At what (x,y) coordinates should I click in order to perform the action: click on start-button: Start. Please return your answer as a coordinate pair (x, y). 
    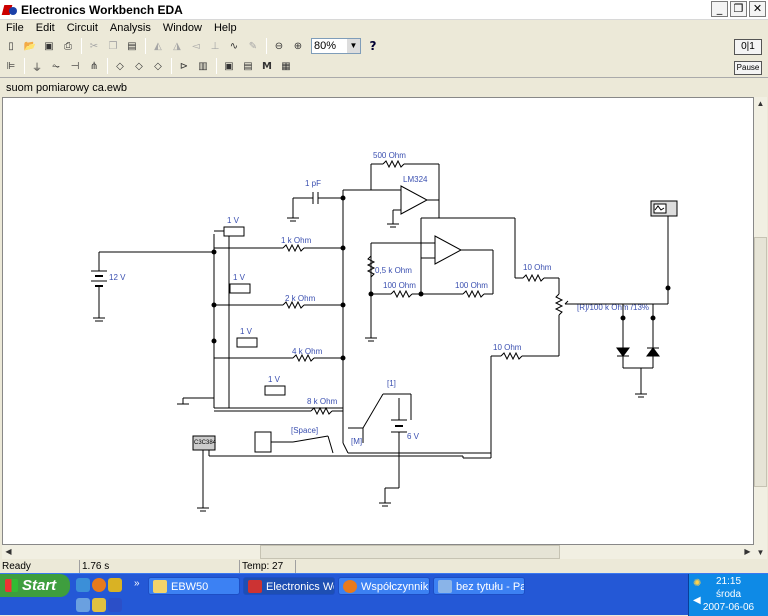
    Looking at the image, I should click on (35, 585).